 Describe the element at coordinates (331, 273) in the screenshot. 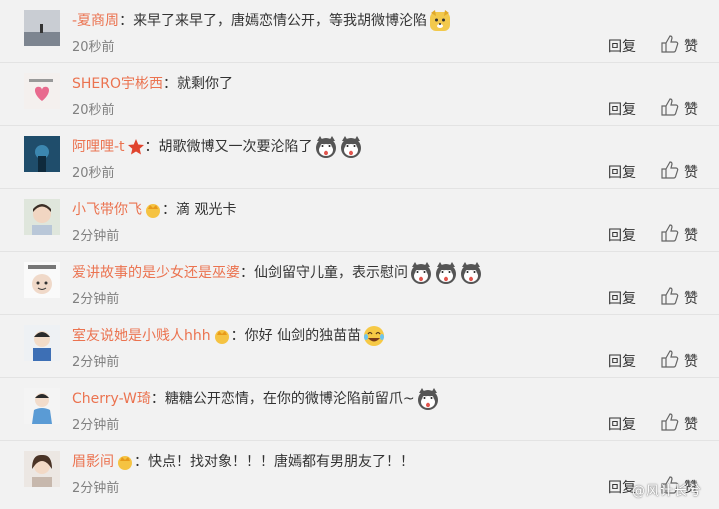

I see `comment-text: 仙剑留守儿童，表示慰问` at that location.